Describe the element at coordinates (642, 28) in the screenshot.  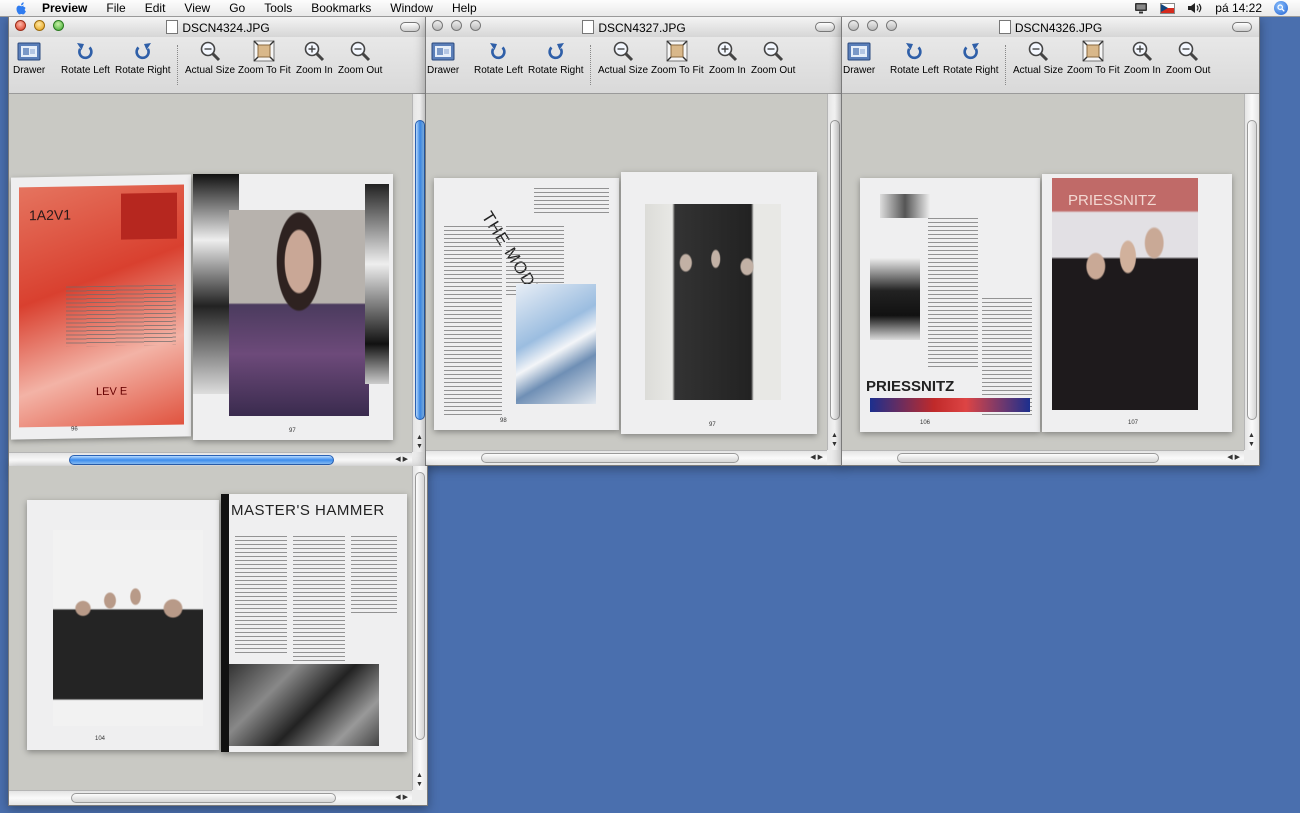
I see `window-title: DSCN4327.JPG` at that location.